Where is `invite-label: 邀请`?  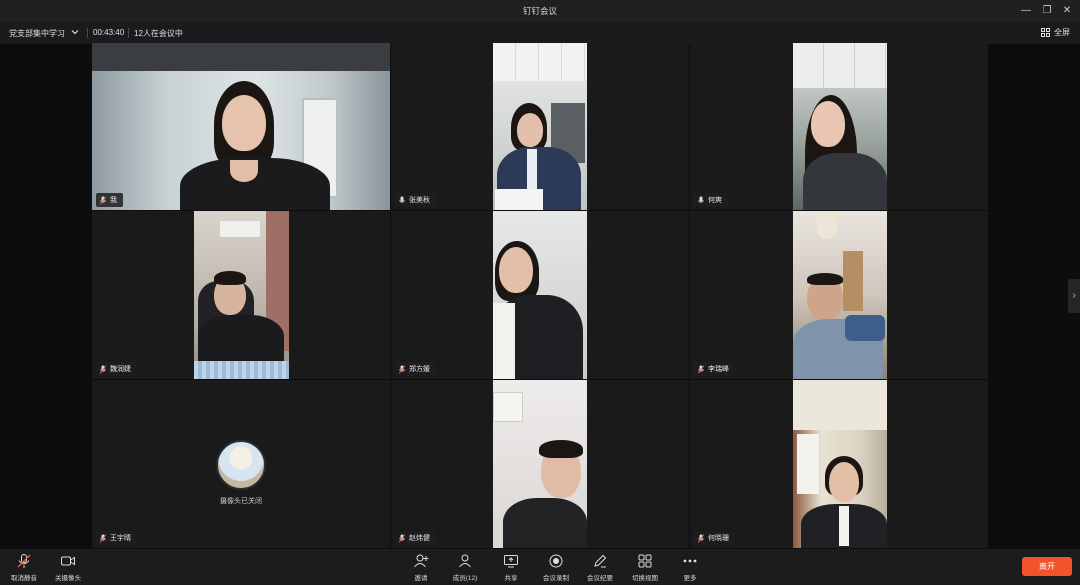 invite-label: 邀请 is located at coordinates (421, 578).